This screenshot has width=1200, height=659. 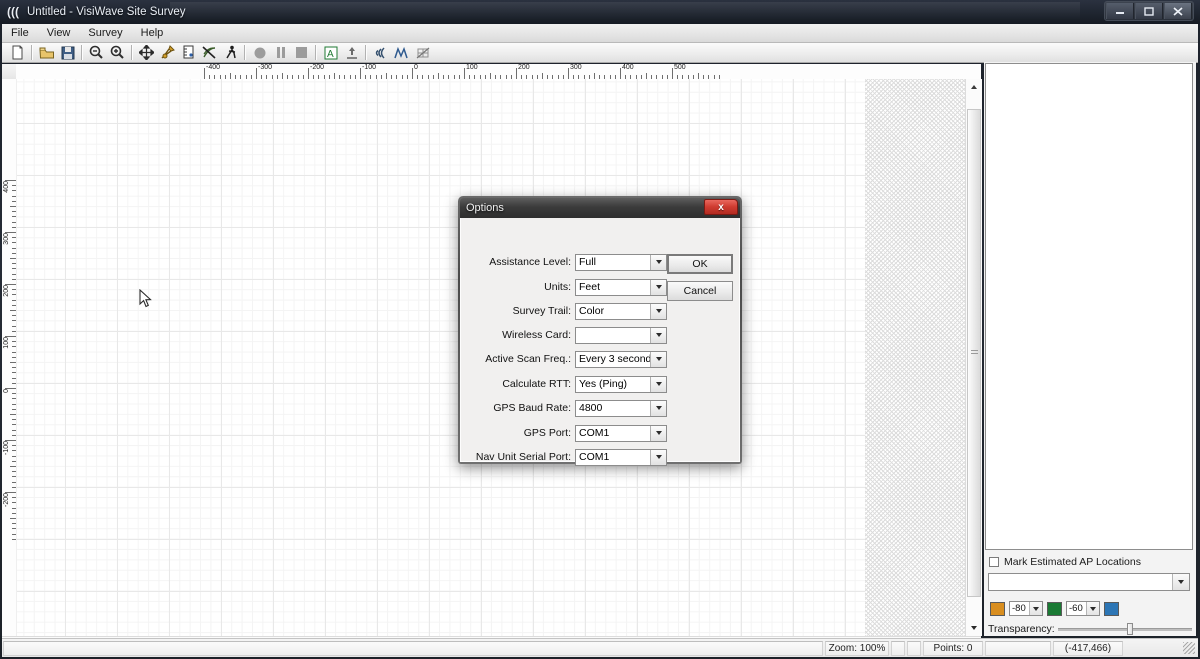 I want to click on window-title: Untitled - VisiWave Site Survey, so click(x=106, y=12).